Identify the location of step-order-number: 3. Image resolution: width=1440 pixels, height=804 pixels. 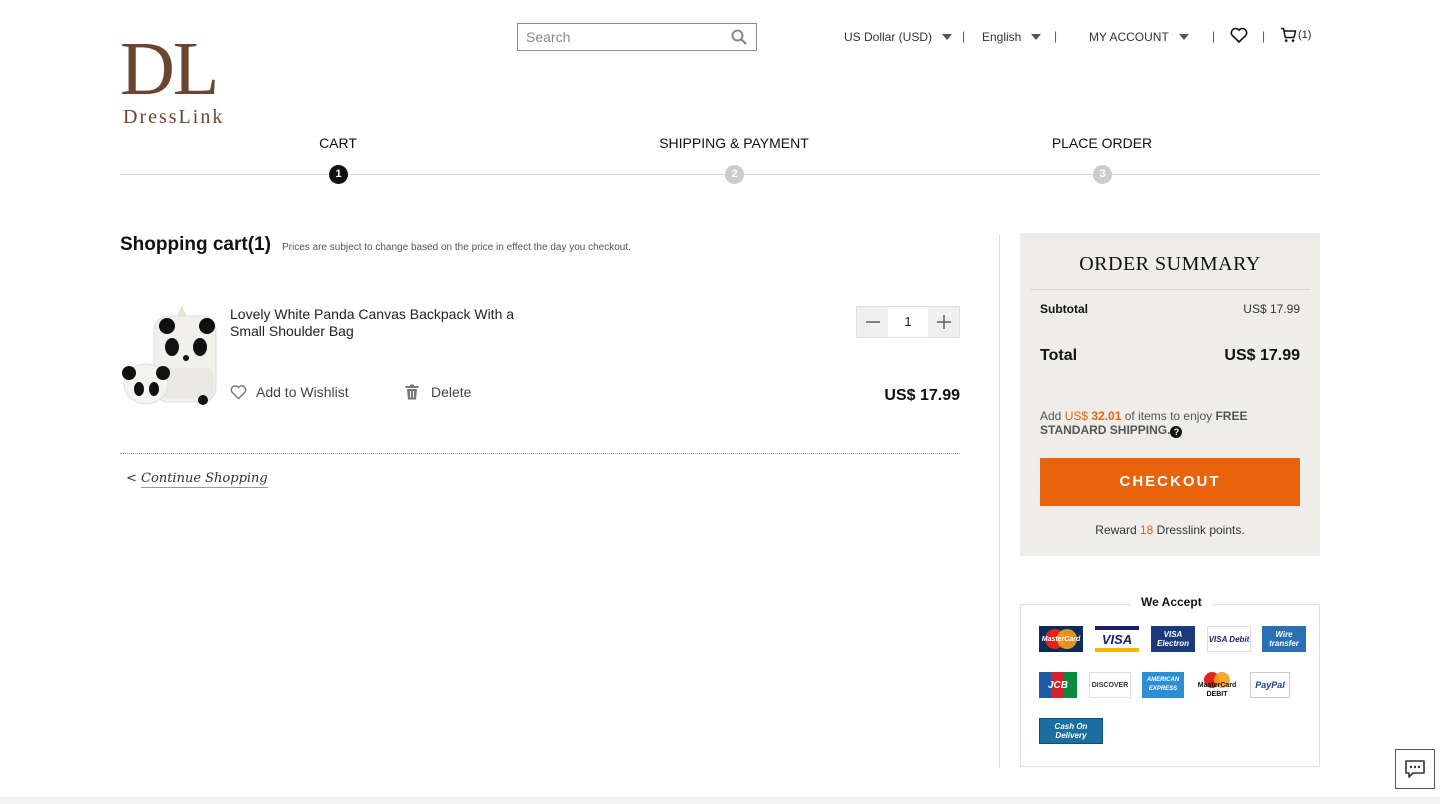
(1102, 174).